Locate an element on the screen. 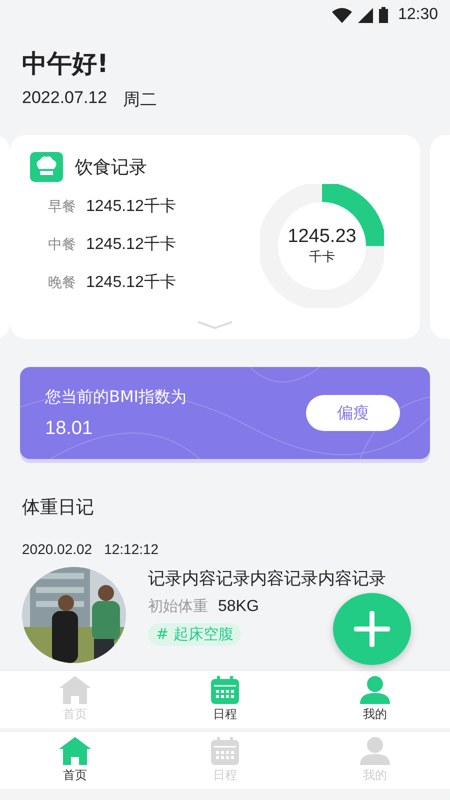  bmi-label: 您当前的BMI指数为 is located at coordinates (115, 397).